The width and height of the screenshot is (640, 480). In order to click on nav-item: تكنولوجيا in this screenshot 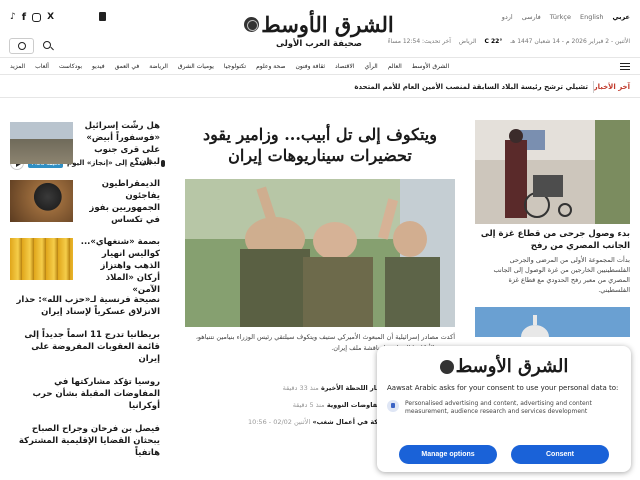, I will do `click(235, 66)`.